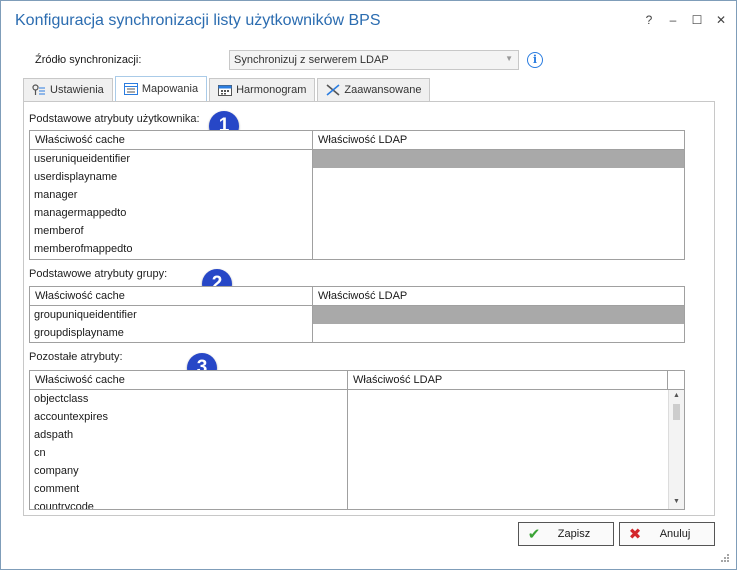 This screenshot has width=737, height=570. Describe the element at coordinates (98, 274) in the screenshot. I see `group-attributes-label: Podstawowe atrybuty grupy:` at that location.